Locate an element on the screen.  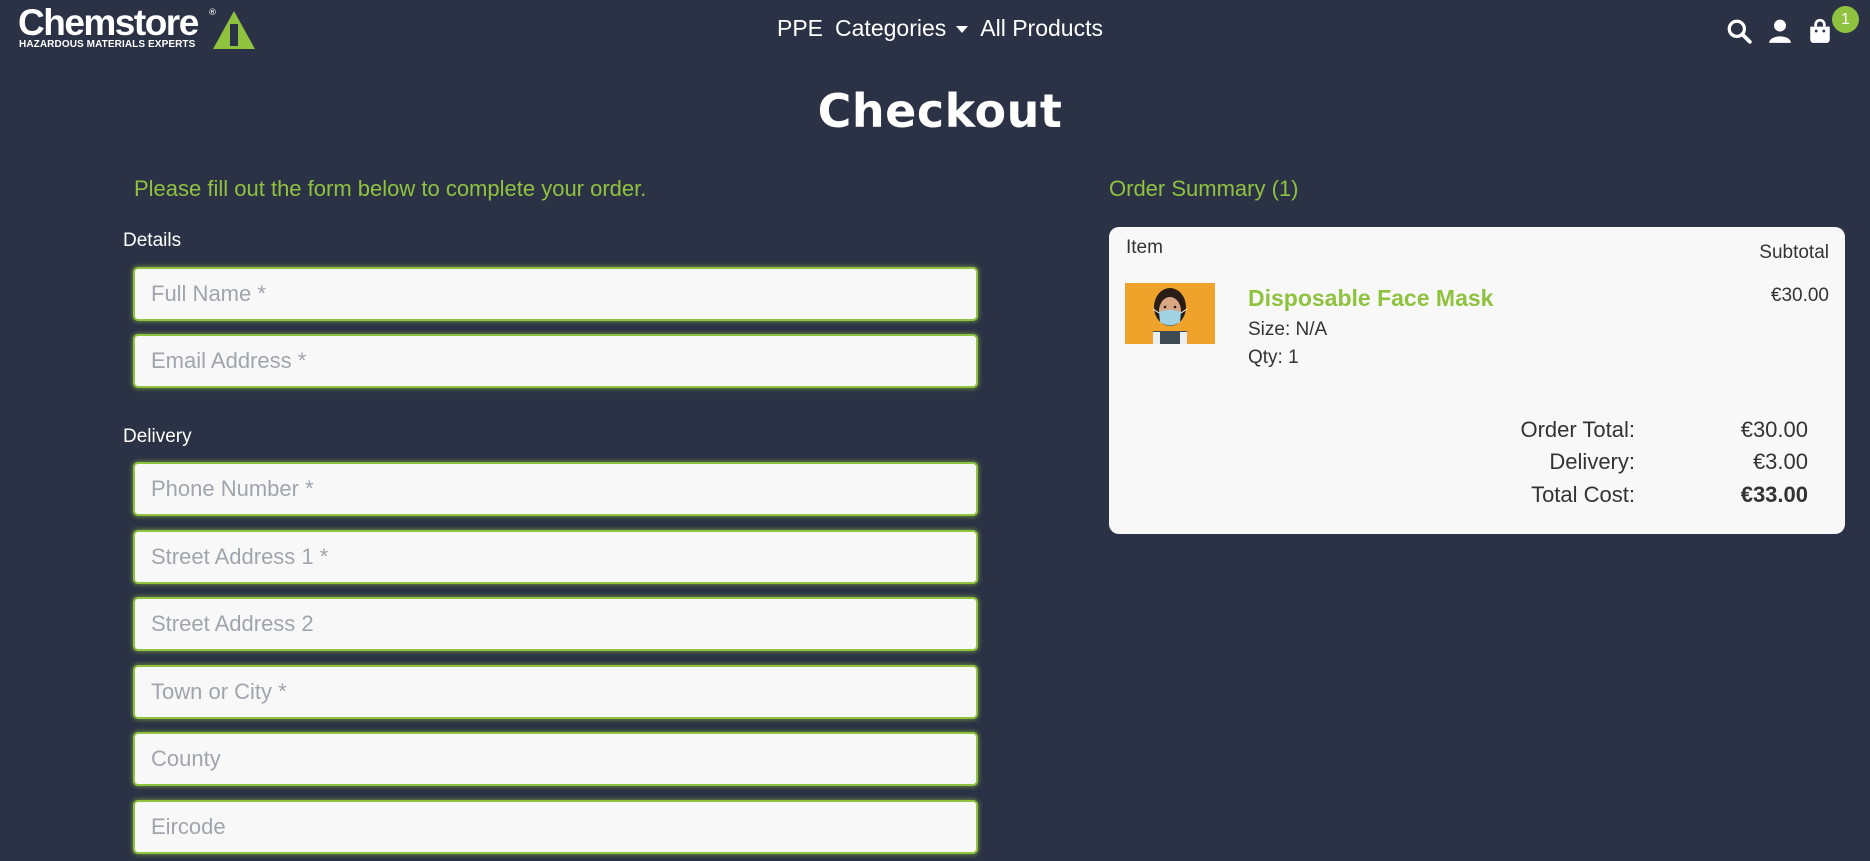
product-thumbnail is located at coordinates (1170, 313).